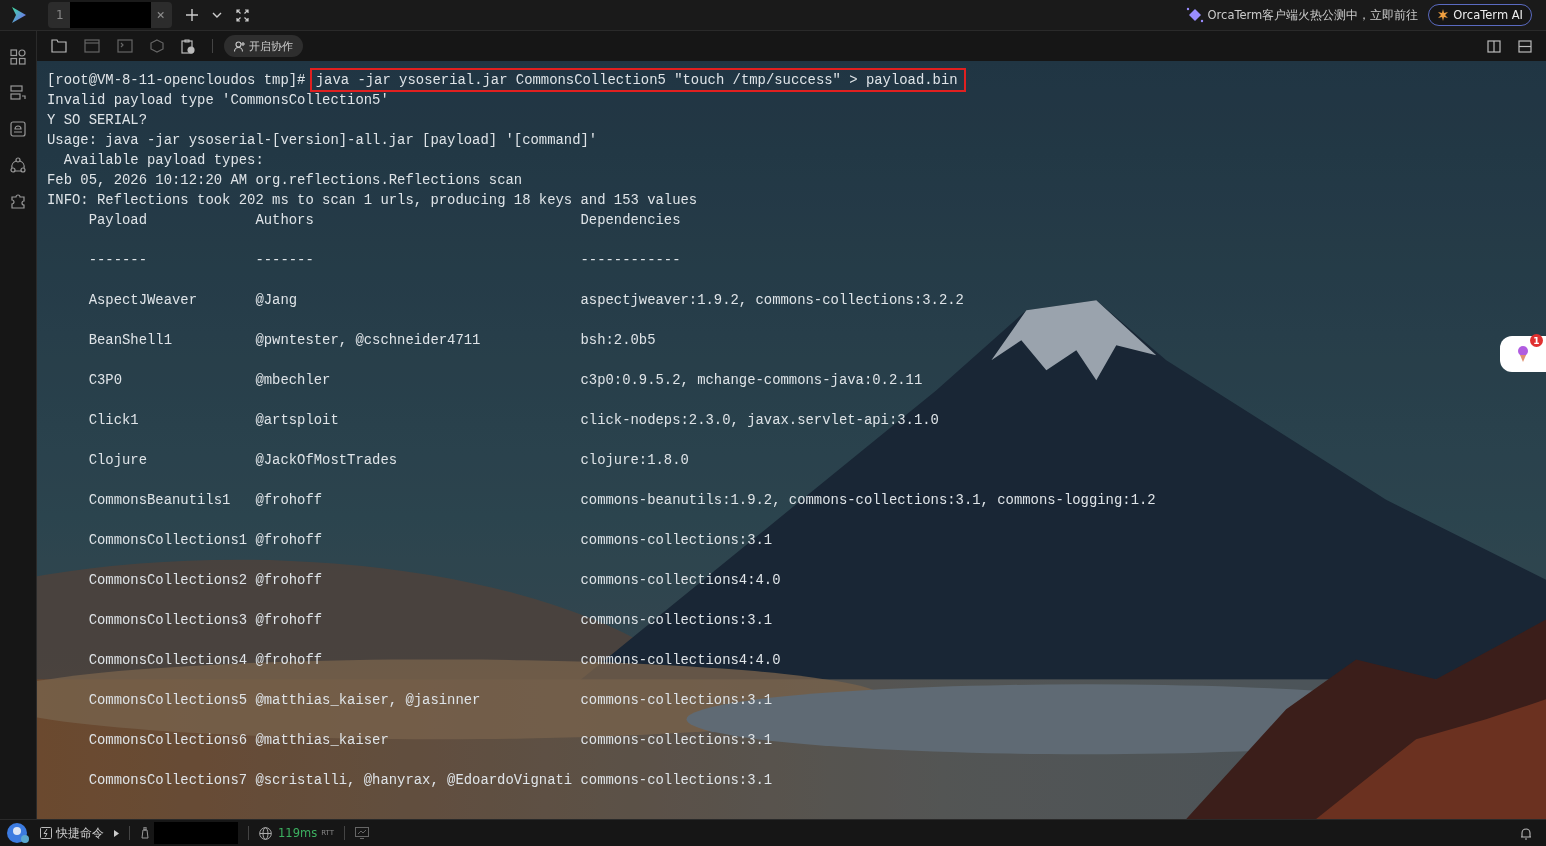 The width and height of the screenshot is (1546, 846). What do you see at coordinates (188, 46) in the screenshot?
I see `clipboard-icon` at bounding box center [188, 46].